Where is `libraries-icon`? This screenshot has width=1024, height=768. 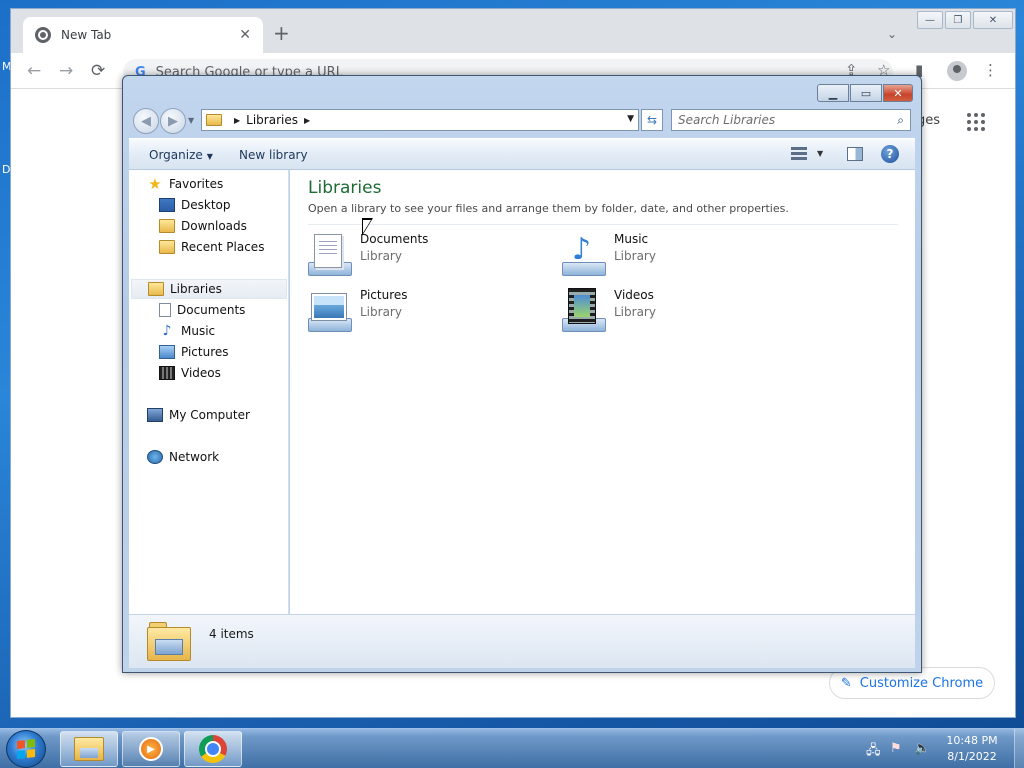
libraries-icon is located at coordinates (156, 289).